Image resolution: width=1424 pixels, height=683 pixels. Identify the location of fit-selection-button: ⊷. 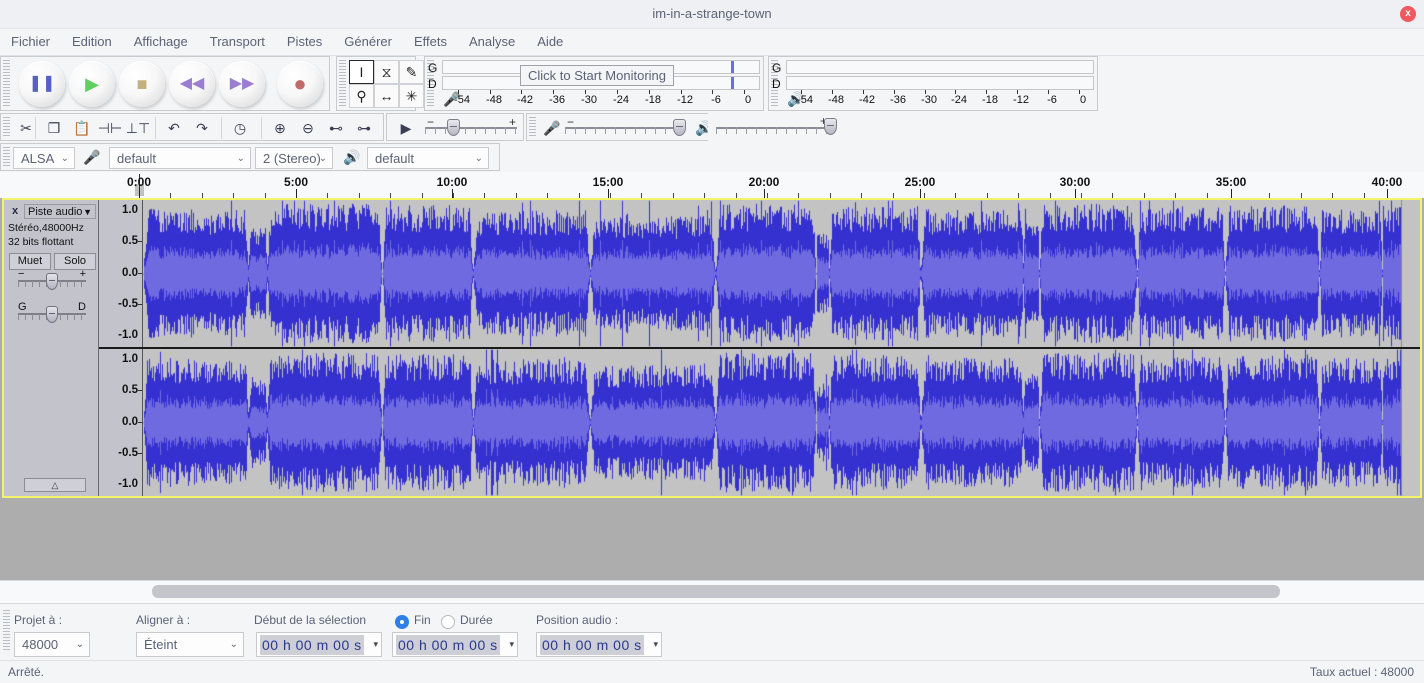
(336, 128).